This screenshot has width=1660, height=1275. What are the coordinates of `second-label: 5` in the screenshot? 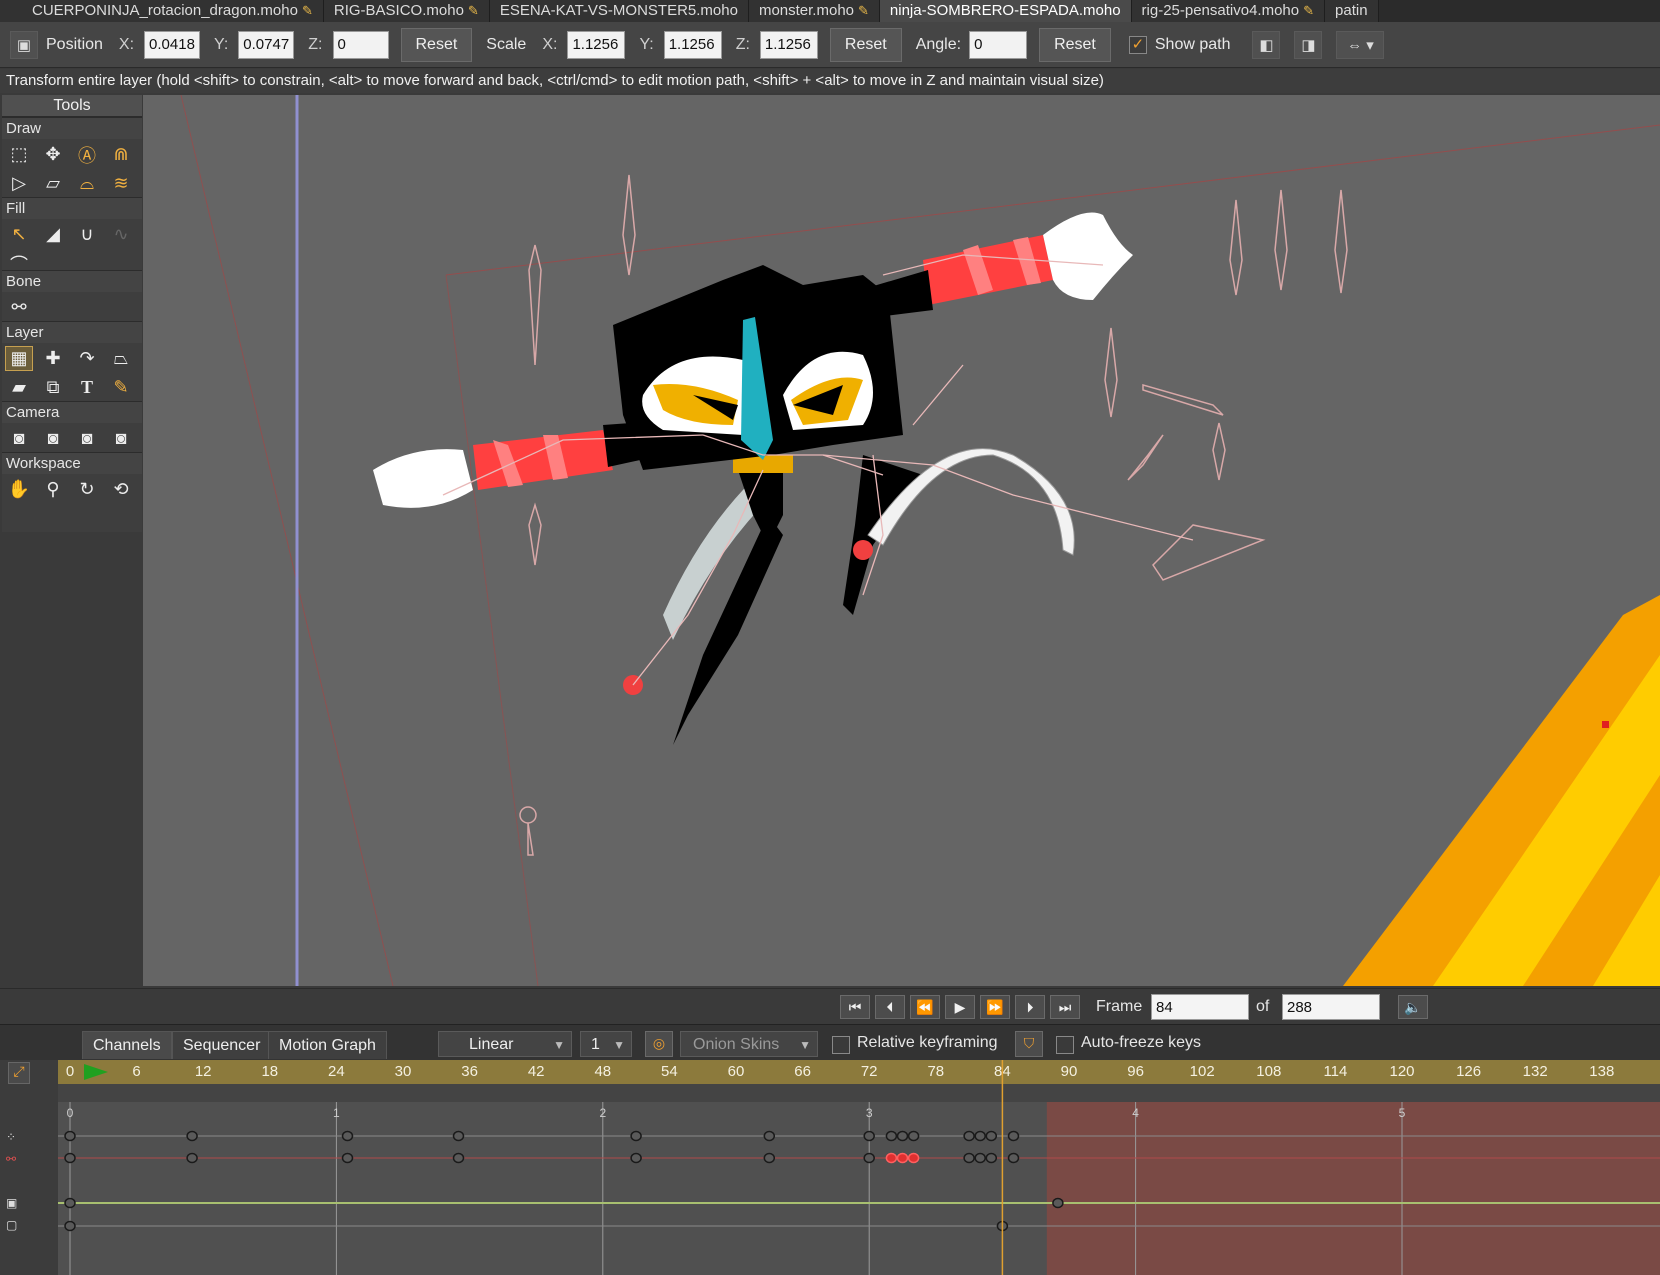 It's located at (1402, 1113).